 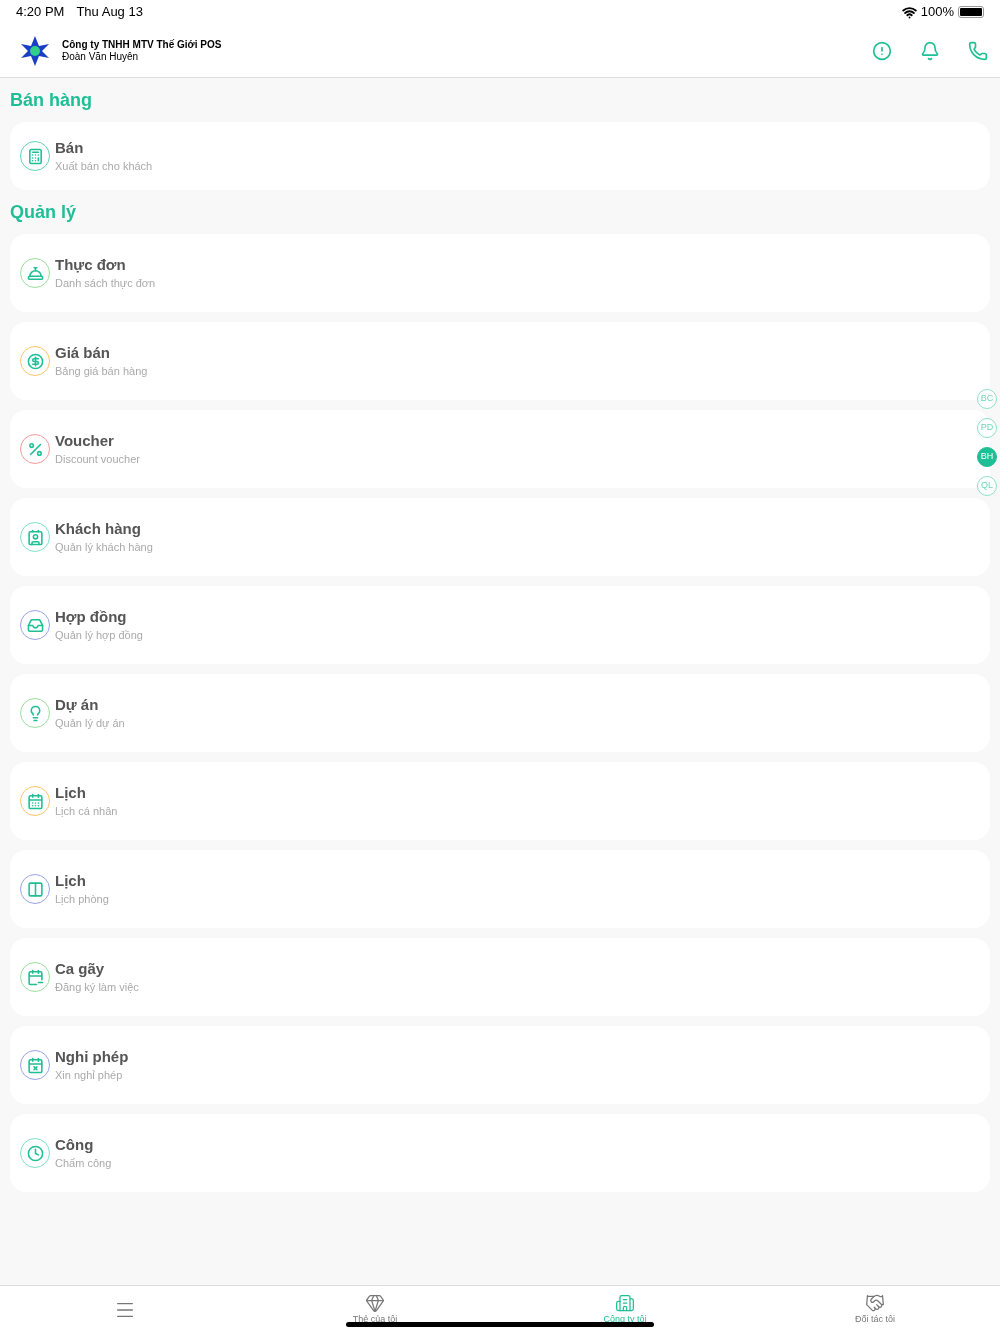 I want to click on item-subtitle: Bảng giá bán hàng, so click(x=101, y=371).